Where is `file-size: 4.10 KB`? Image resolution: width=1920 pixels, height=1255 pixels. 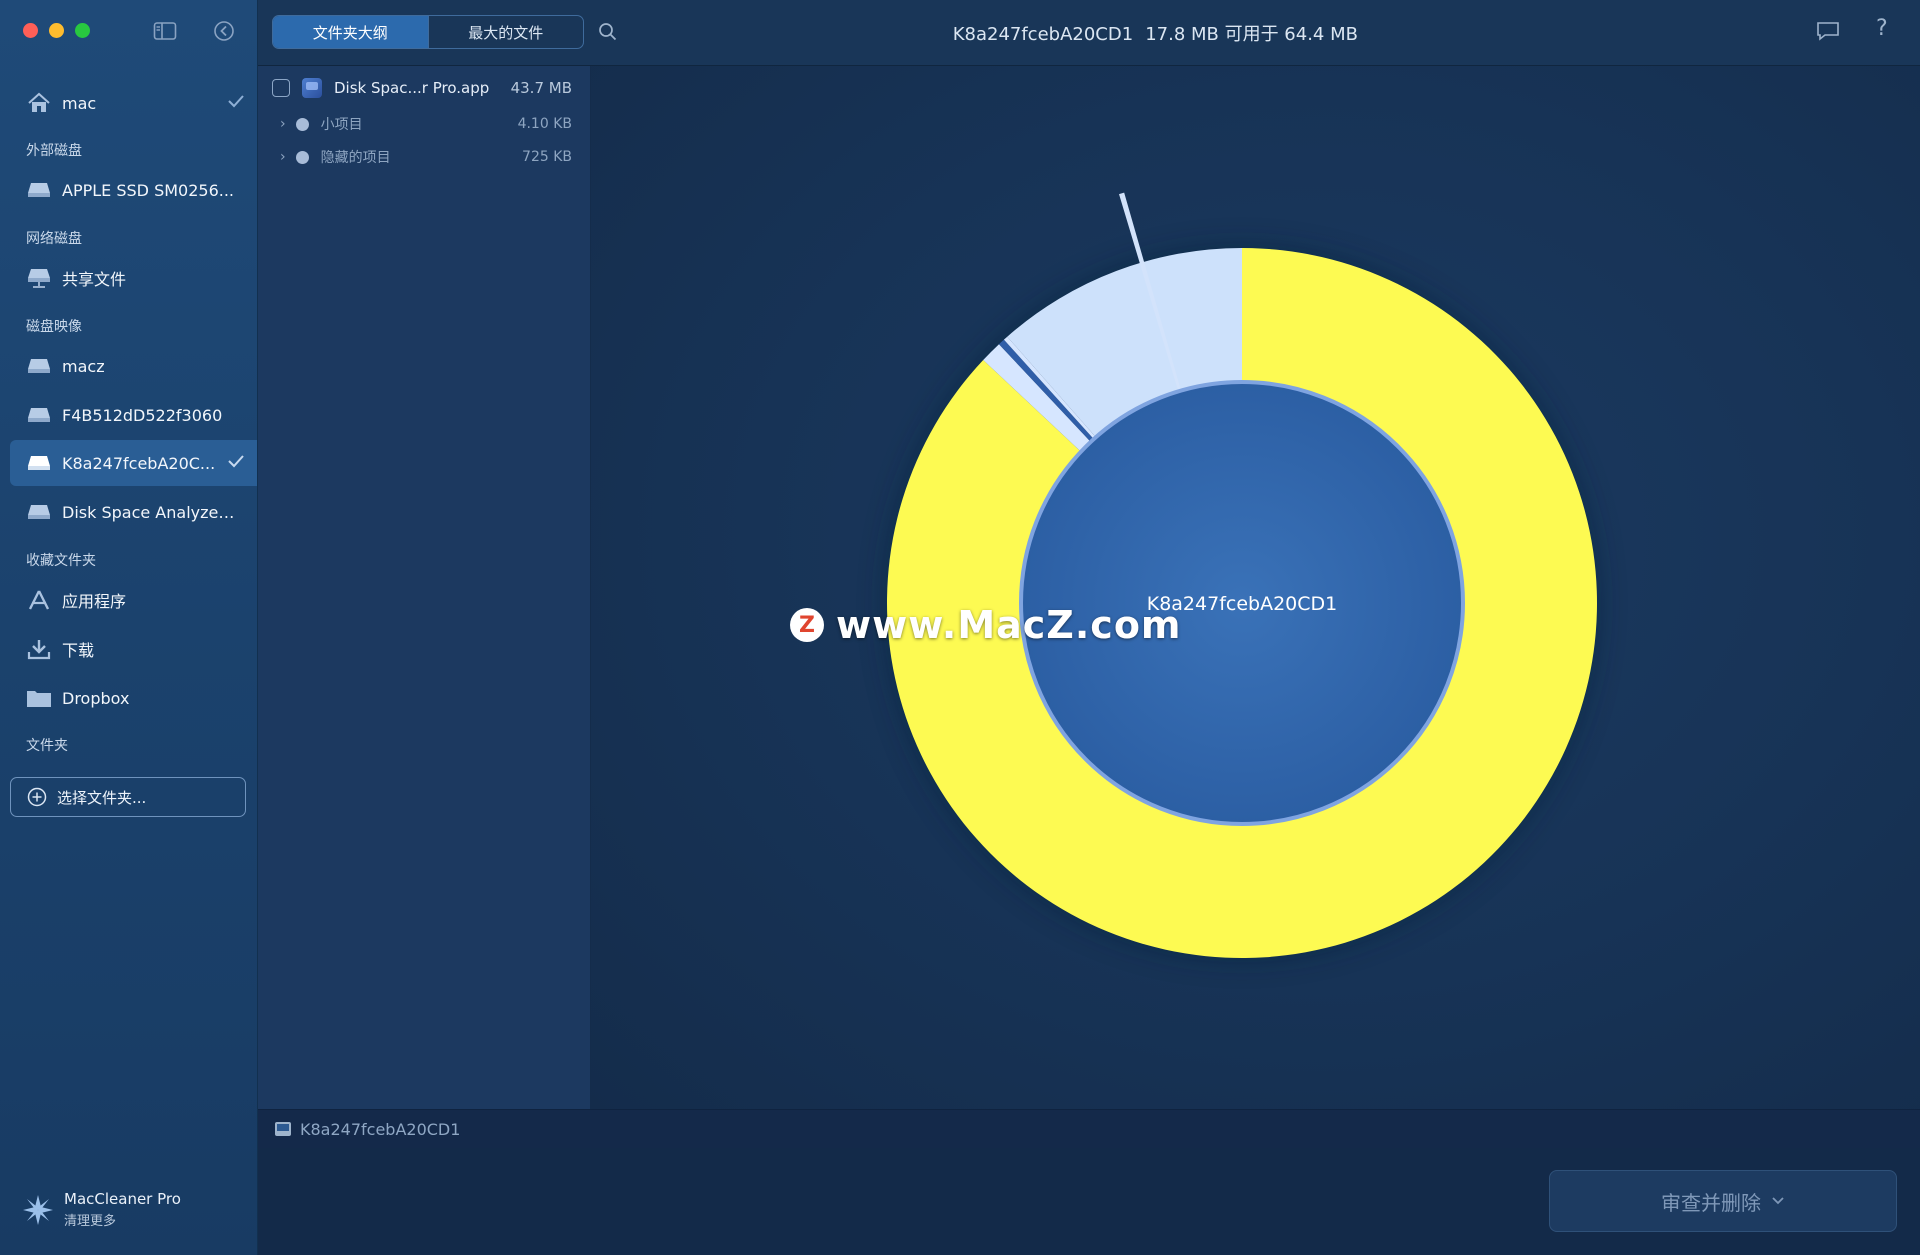 file-size: 4.10 KB is located at coordinates (544, 124).